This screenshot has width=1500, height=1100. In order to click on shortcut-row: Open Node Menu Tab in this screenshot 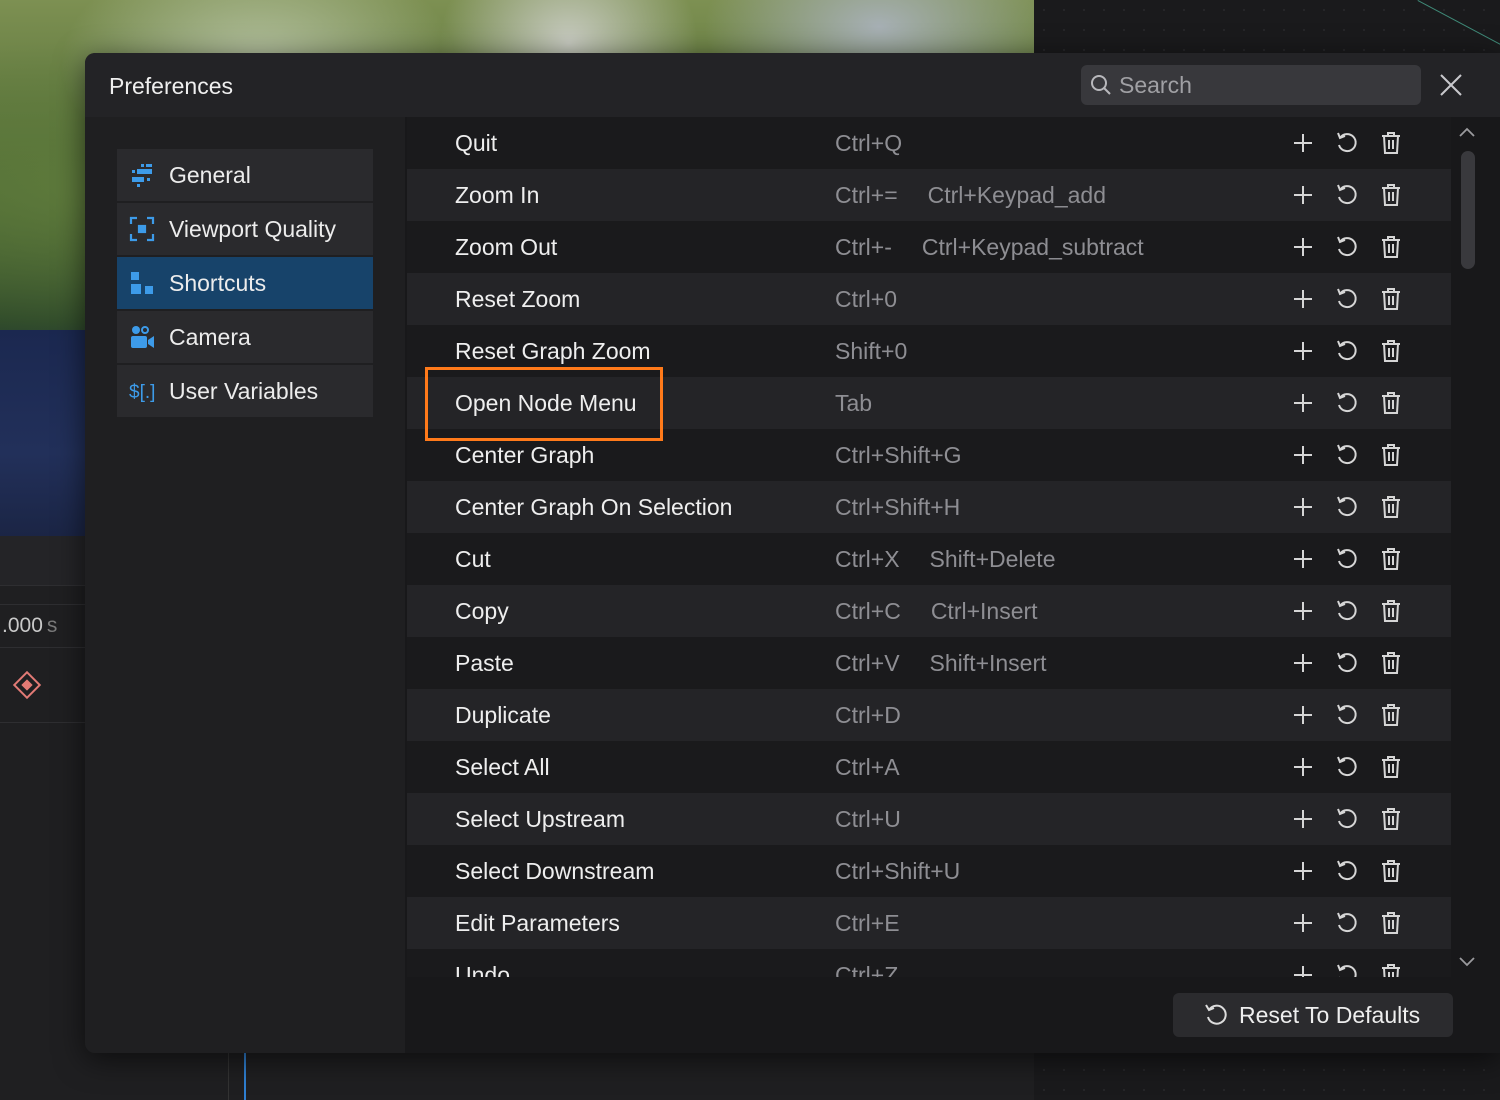, I will do `click(929, 403)`.